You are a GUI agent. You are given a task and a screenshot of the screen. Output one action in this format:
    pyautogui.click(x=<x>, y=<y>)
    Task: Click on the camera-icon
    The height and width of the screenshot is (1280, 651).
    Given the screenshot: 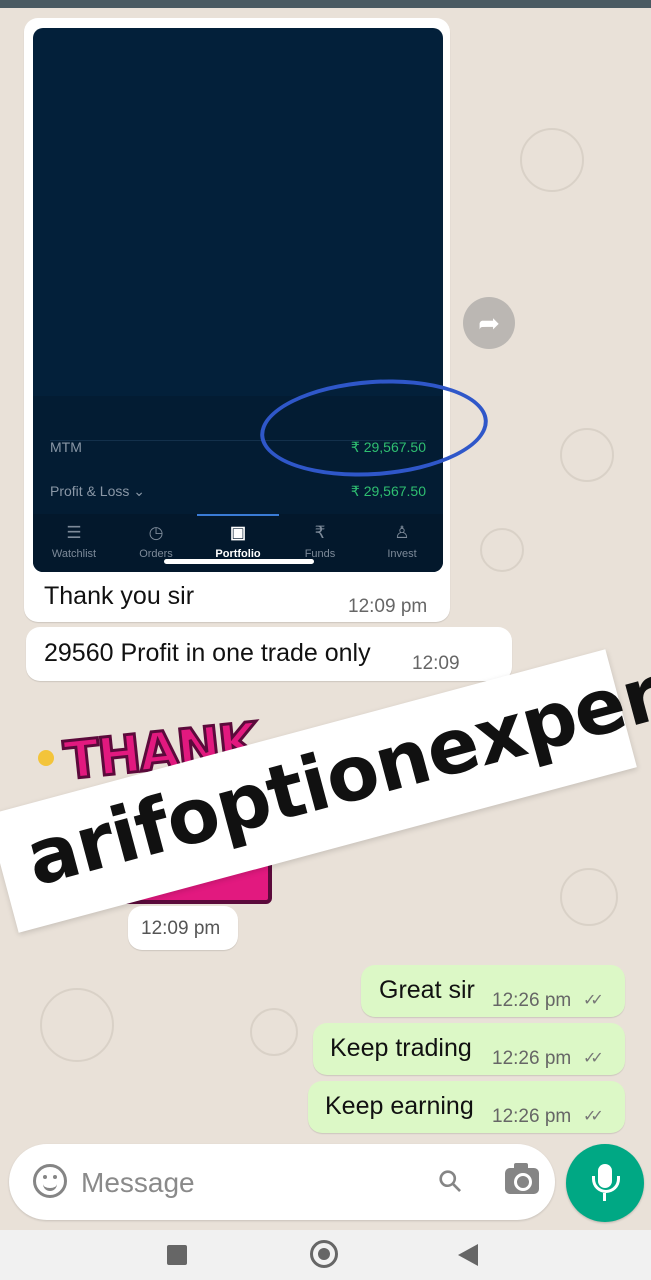 What is the action you would take?
    pyautogui.click(x=522, y=1178)
    